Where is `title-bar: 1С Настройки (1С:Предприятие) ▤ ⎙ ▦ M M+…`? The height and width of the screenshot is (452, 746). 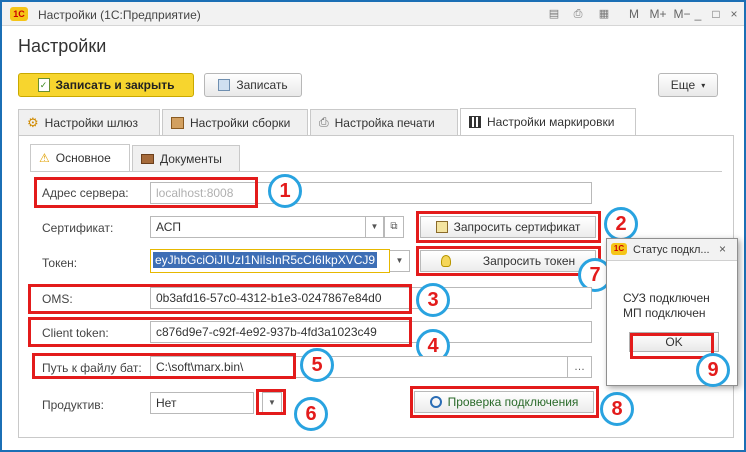 title-bar: 1С Настройки (1С:Предприятие) ▤ ⎙ ▦ M M+… is located at coordinates (373, 14).